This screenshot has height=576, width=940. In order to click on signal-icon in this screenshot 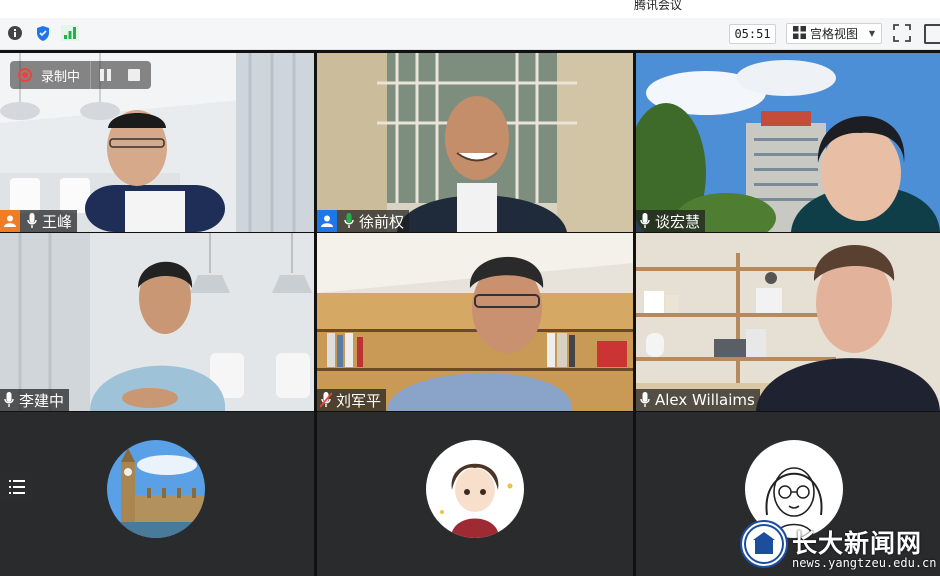, I will do `click(70, 33)`.